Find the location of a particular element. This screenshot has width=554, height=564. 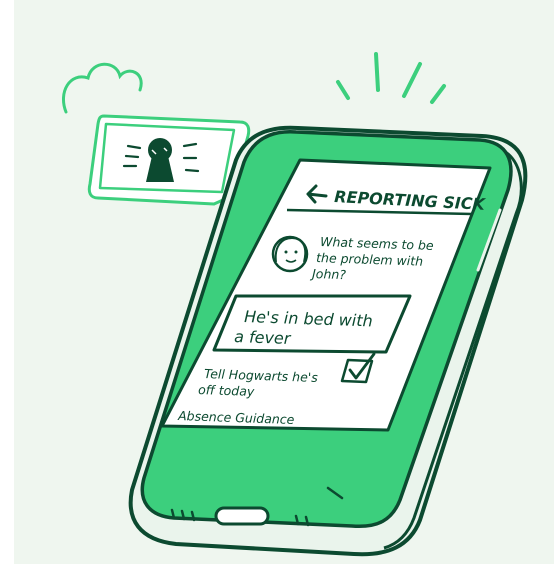

answer-text-line2: a fever is located at coordinates (263, 337).